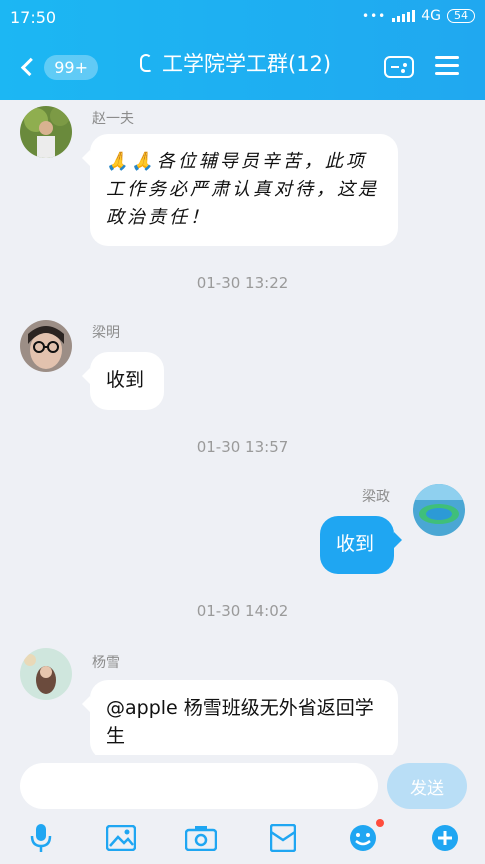  Describe the element at coordinates (242, 447) in the screenshot. I see `timestamp: 01-30 13:57` at that location.